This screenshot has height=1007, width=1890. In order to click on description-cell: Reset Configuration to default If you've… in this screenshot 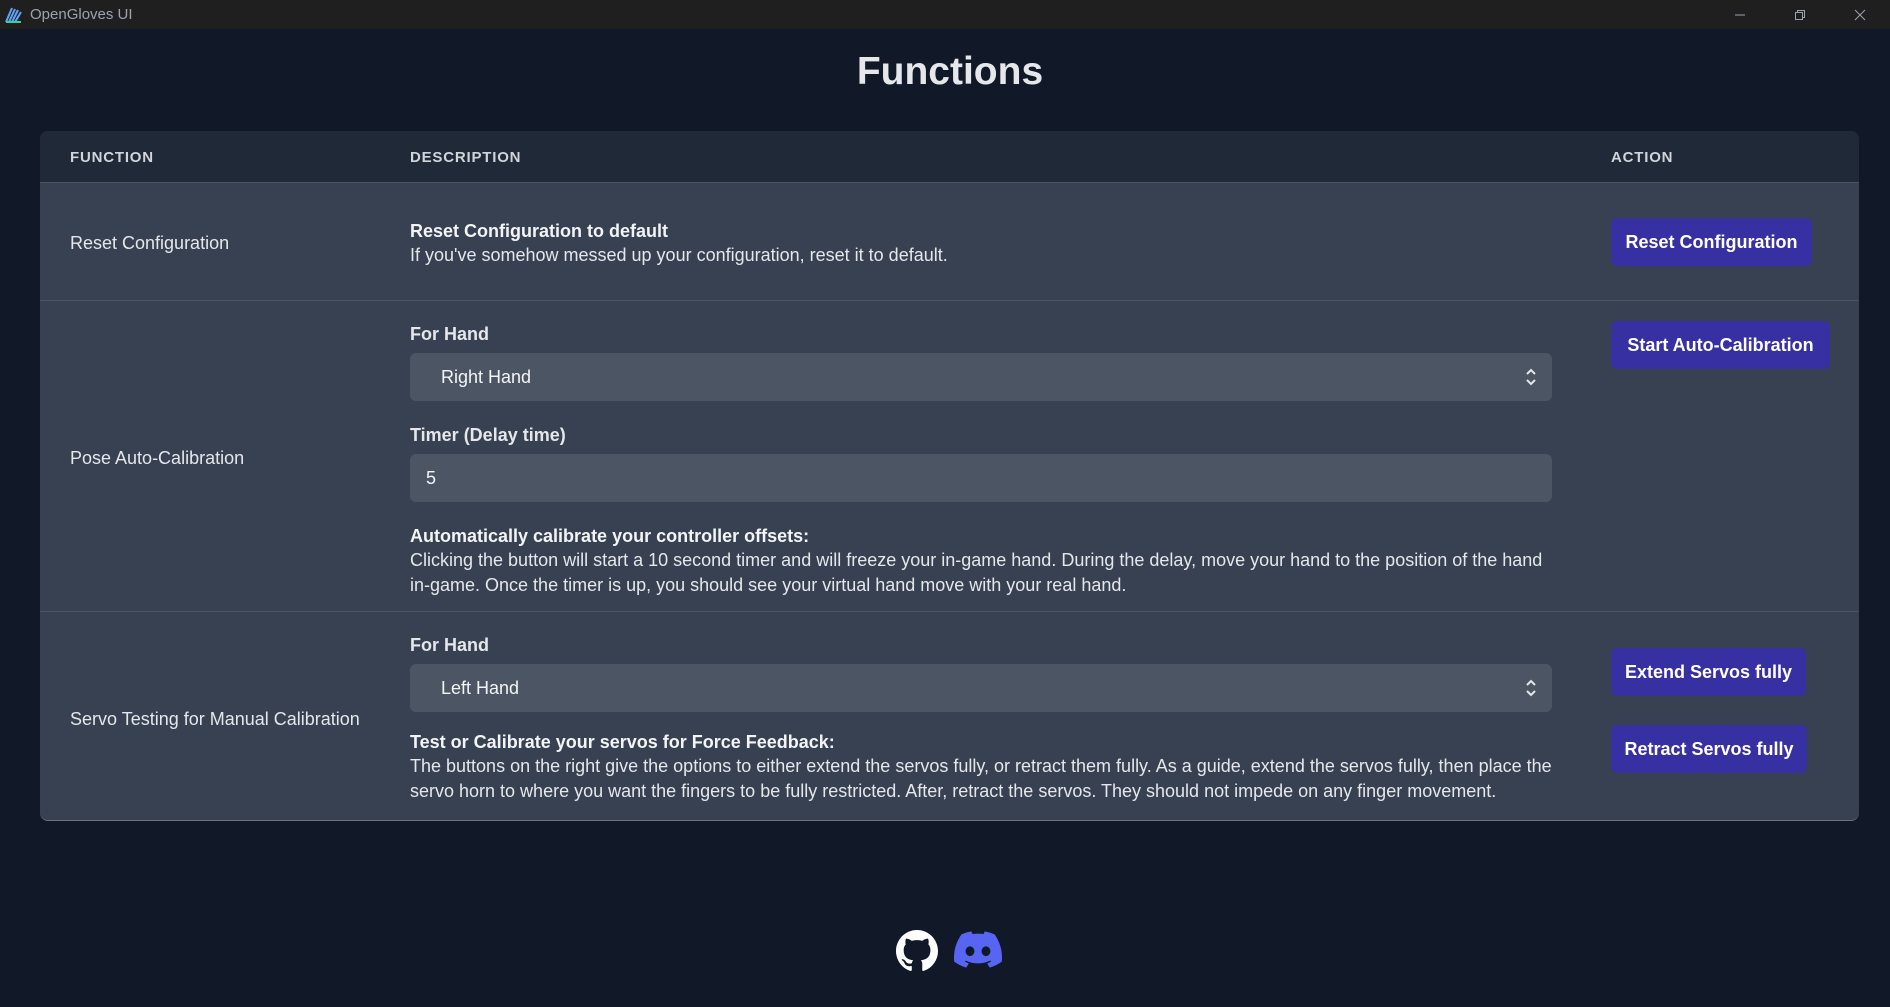, I will do `click(981, 243)`.